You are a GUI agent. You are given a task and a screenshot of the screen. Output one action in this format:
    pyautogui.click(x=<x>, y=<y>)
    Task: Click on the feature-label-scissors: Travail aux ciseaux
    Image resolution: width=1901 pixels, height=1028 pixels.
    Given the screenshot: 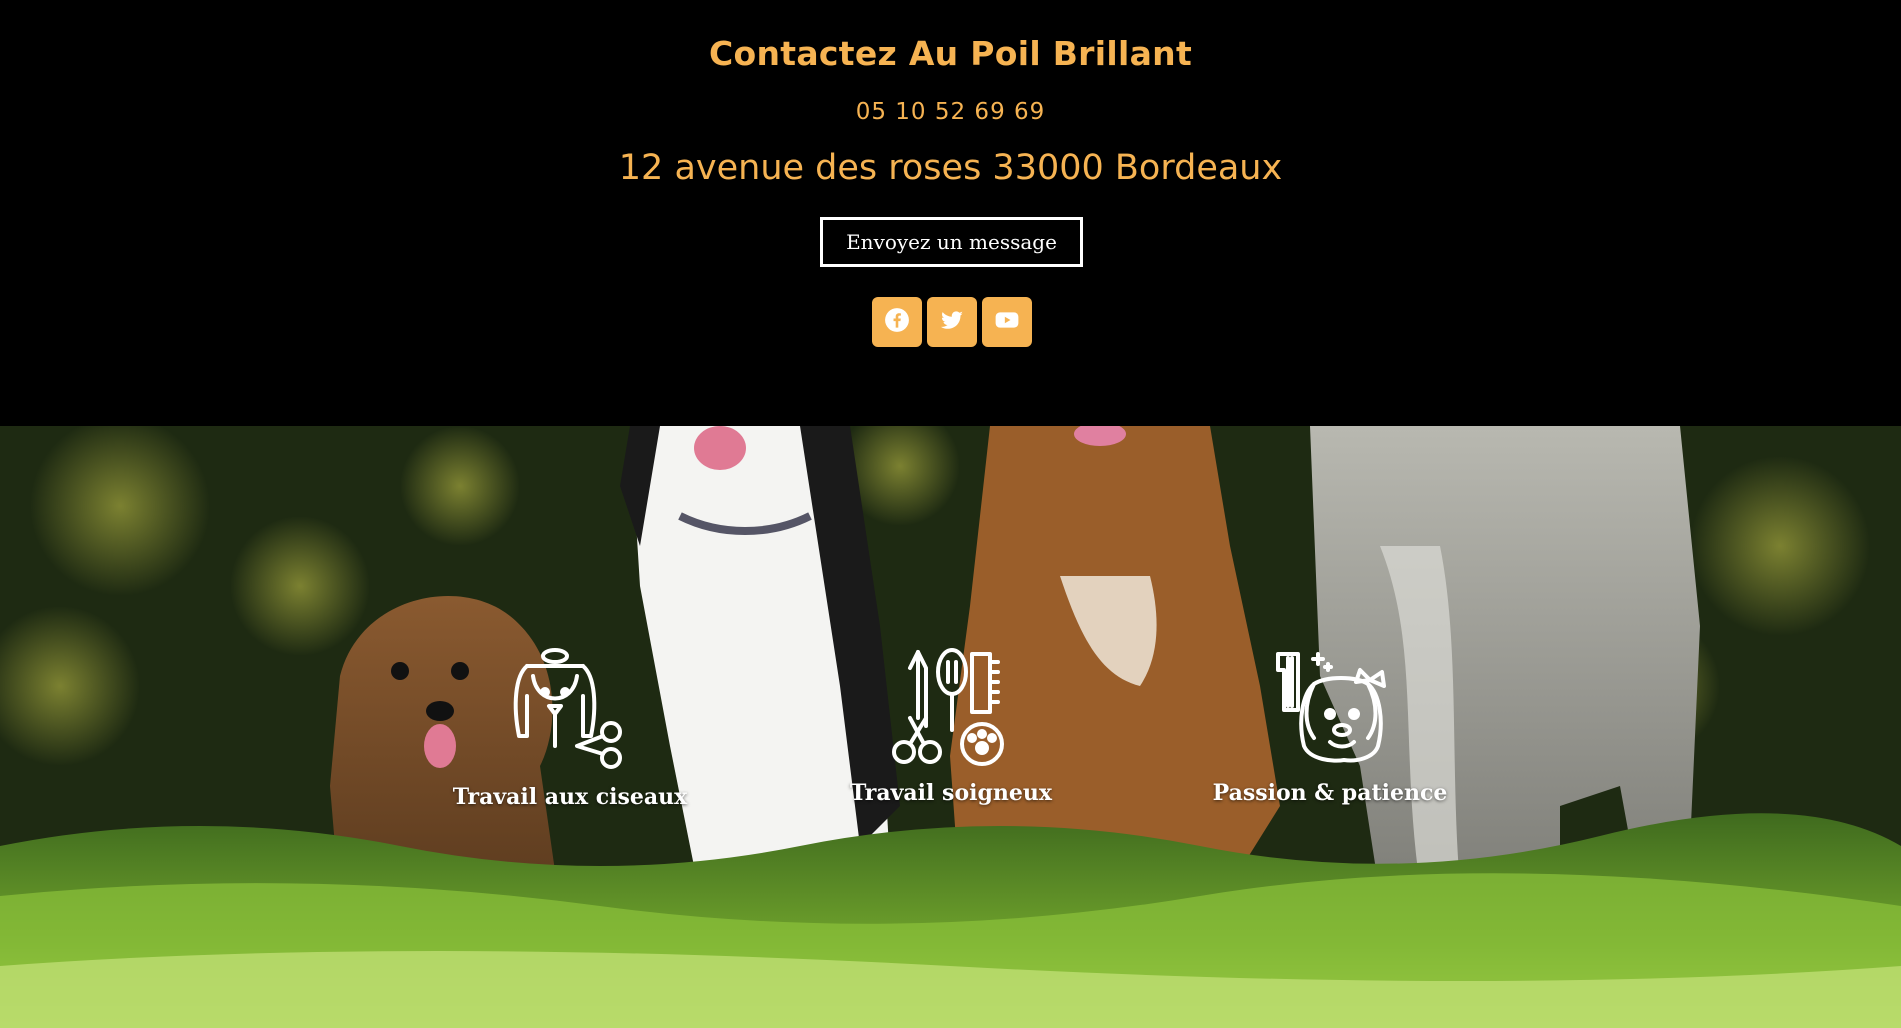 What is the action you would take?
    pyautogui.click(x=570, y=797)
    